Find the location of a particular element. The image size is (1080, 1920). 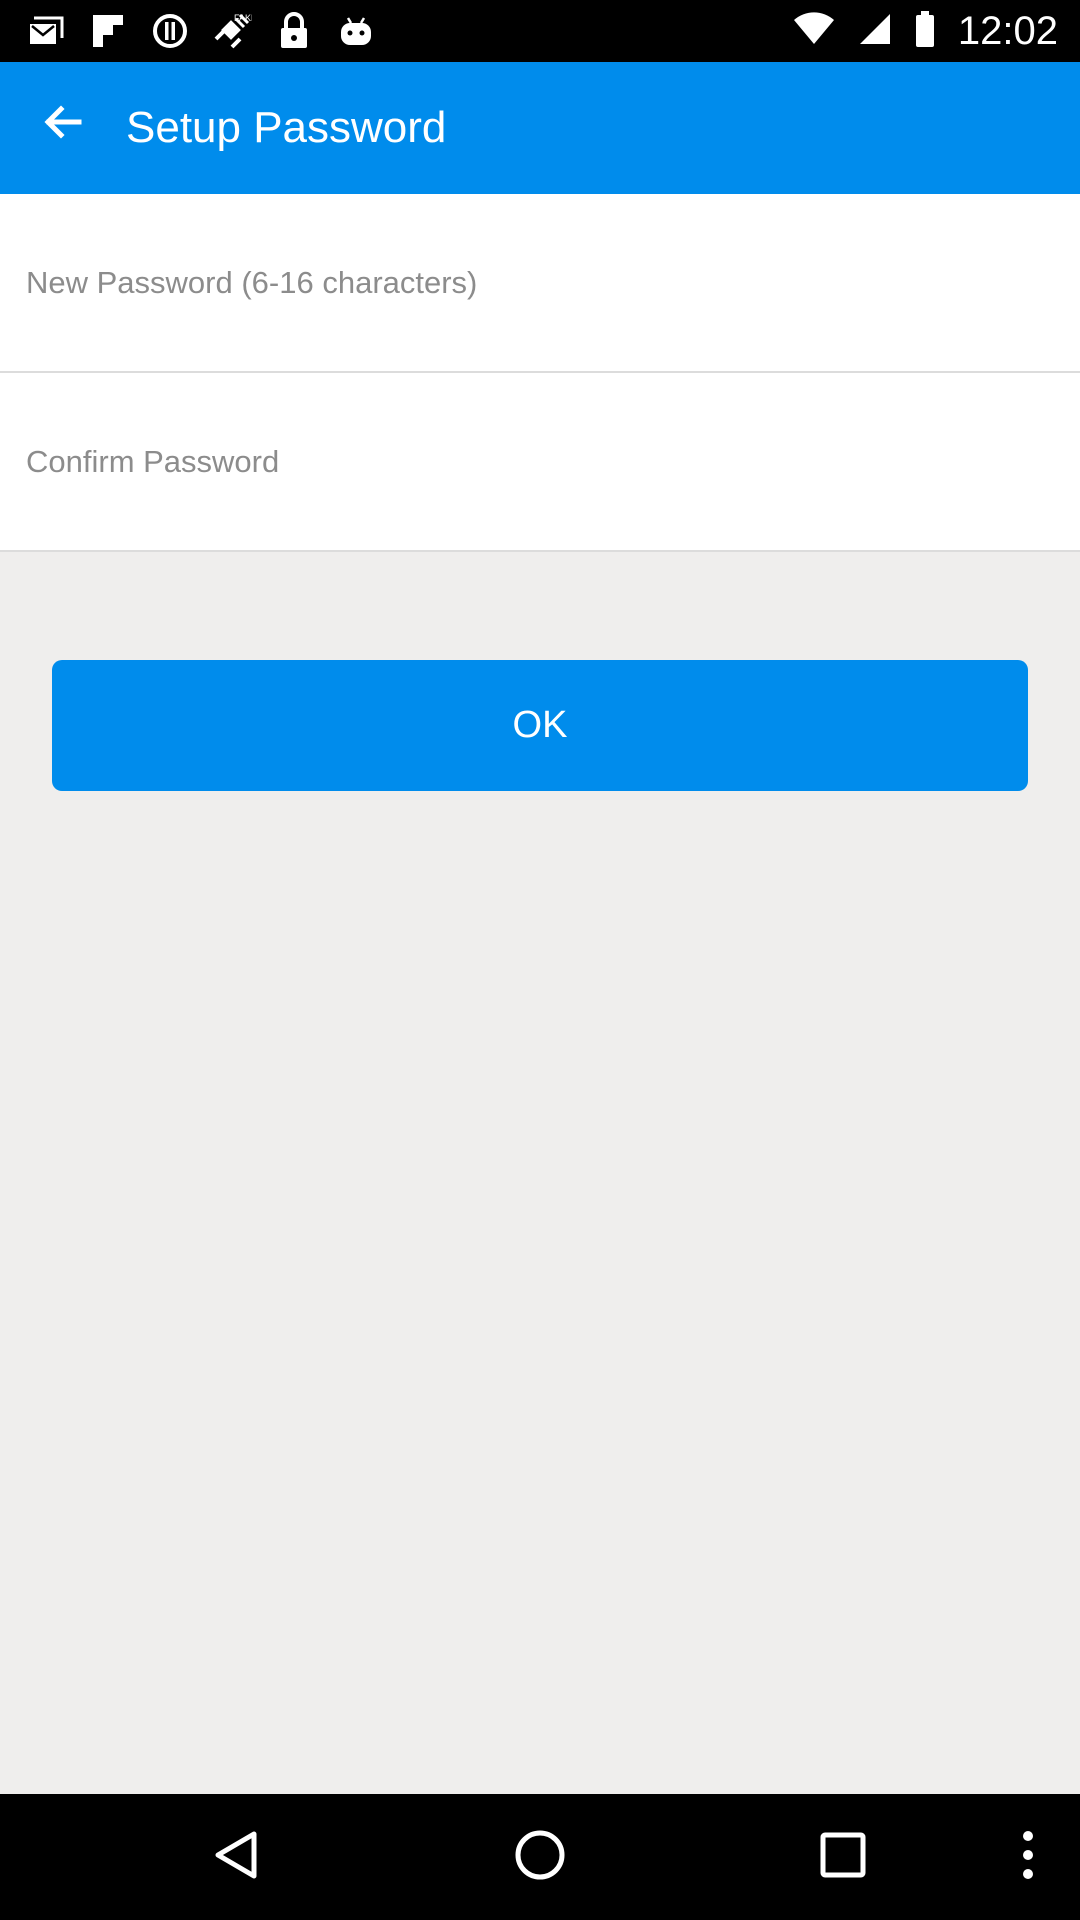

alert-icon is located at coordinates (170, 31).